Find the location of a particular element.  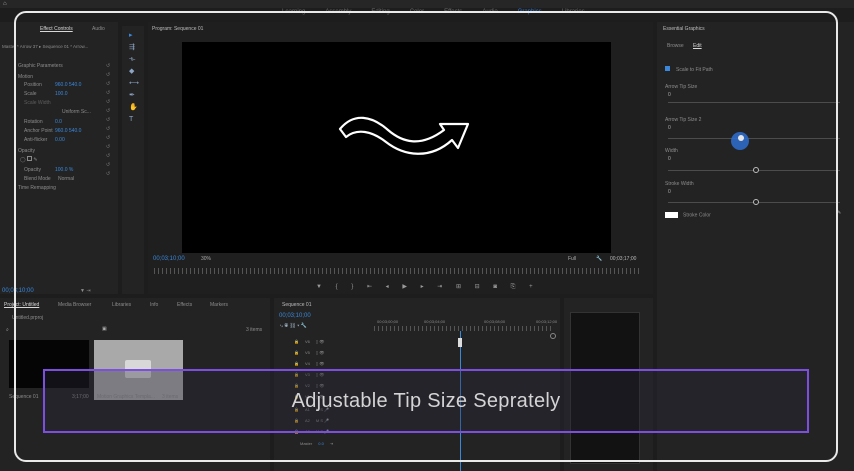

eg-param-stroke-width-label: Stroke Width is located at coordinates (679, 184).